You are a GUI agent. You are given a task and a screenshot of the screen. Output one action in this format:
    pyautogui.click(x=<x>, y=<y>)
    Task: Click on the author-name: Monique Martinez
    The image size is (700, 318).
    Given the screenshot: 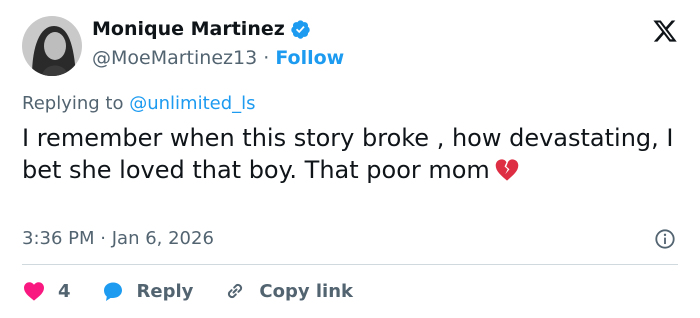 What is the action you would take?
    pyautogui.click(x=188, y=29)
    